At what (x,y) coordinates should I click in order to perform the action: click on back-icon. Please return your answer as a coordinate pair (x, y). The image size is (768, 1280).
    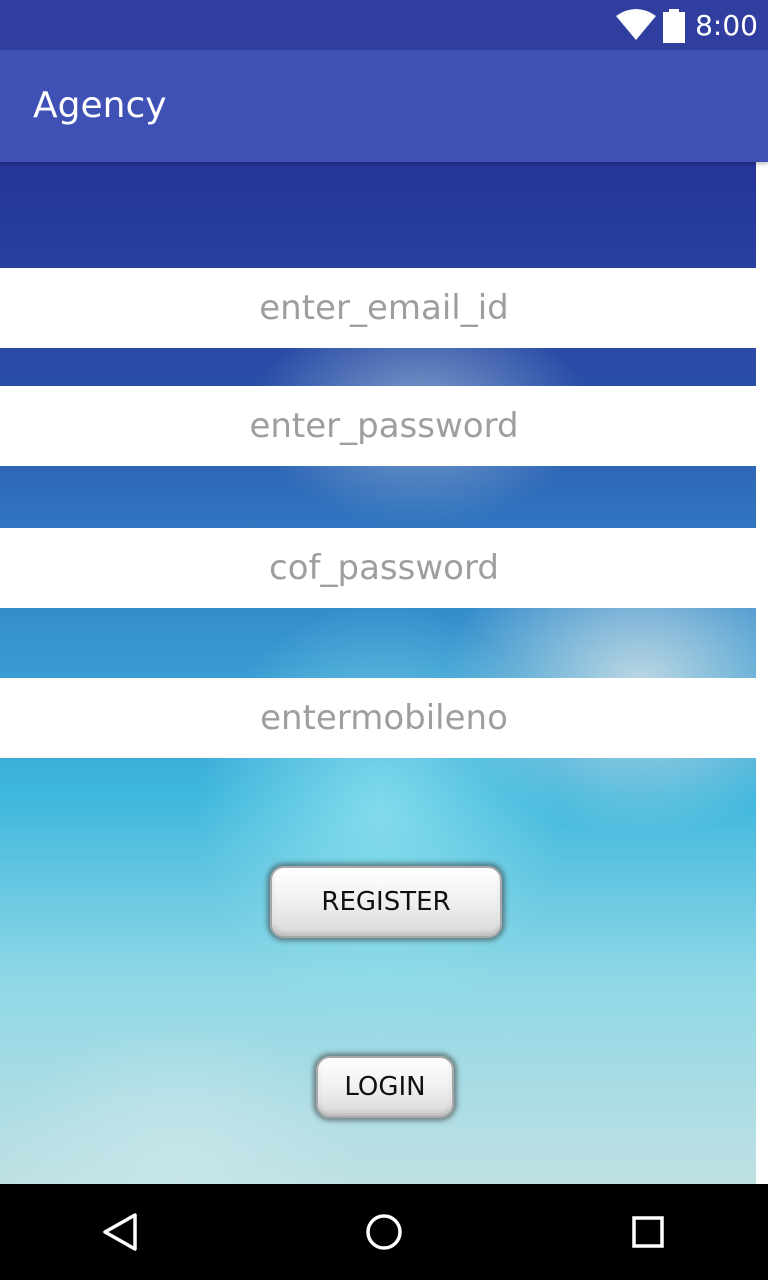
    Looking at the image, I should click on (120, 1232).